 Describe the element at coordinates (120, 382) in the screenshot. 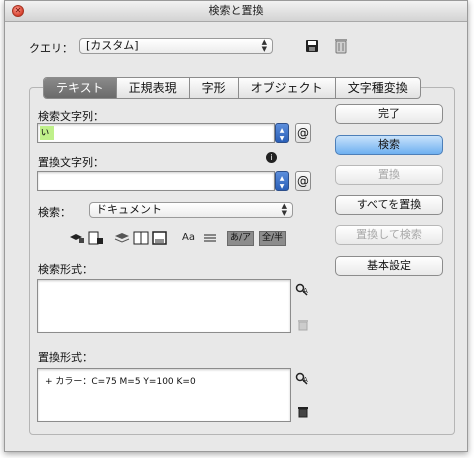

I see `change-format-value: + カラー：C=75 M=5 Y=100 K=0` at that location.